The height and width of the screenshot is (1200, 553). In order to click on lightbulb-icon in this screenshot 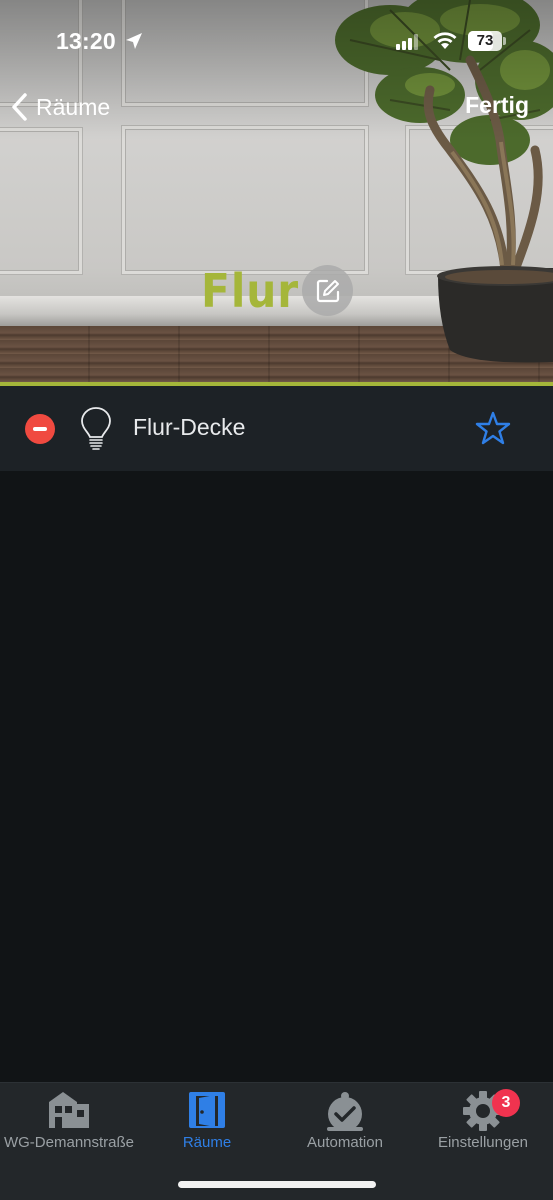, I will do `click(96, 428)`.